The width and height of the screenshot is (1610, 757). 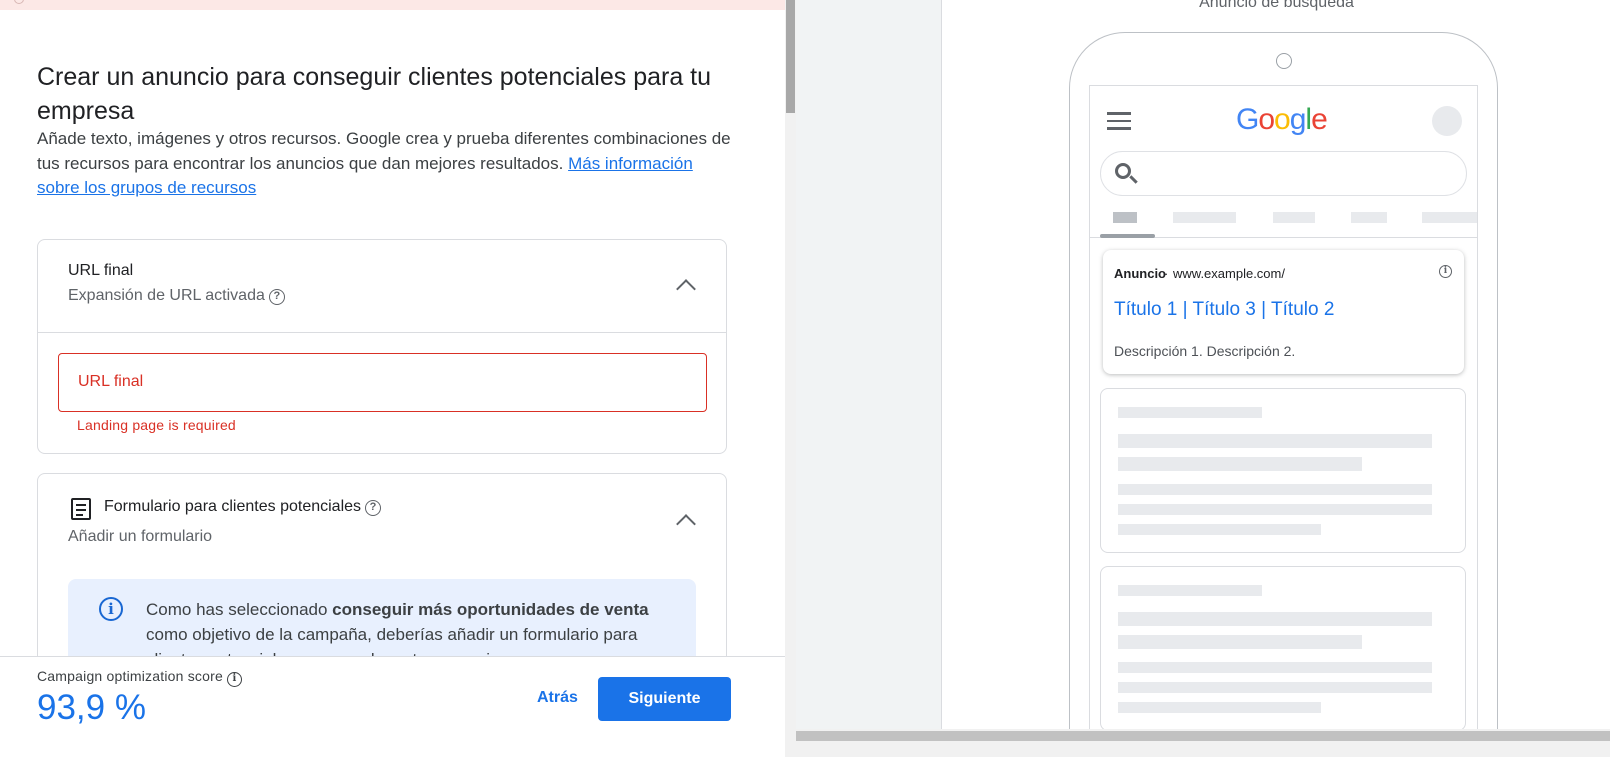 I want to click on back-button: Atrás, so click(x=557, y=698).